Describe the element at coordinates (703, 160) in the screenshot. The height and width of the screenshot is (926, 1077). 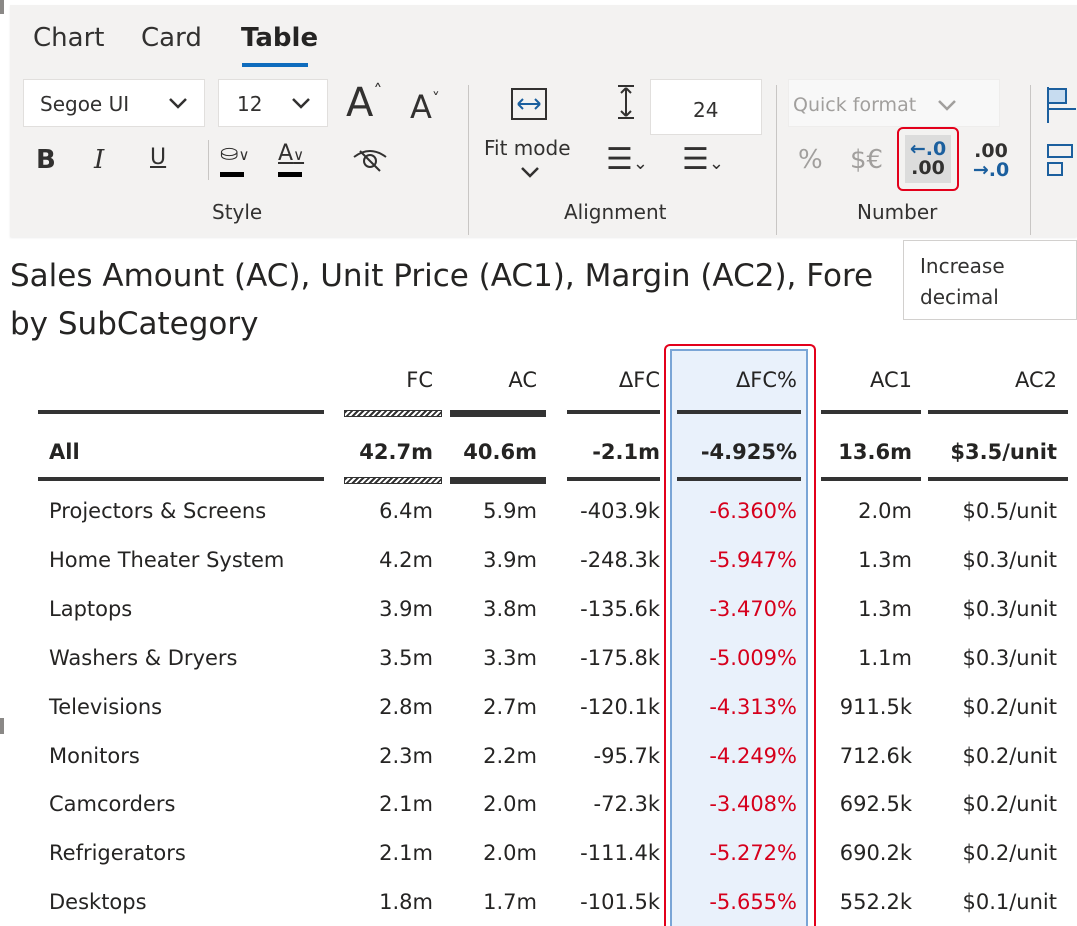
I see `vertical-align-icon: ☰⌄` at that location.